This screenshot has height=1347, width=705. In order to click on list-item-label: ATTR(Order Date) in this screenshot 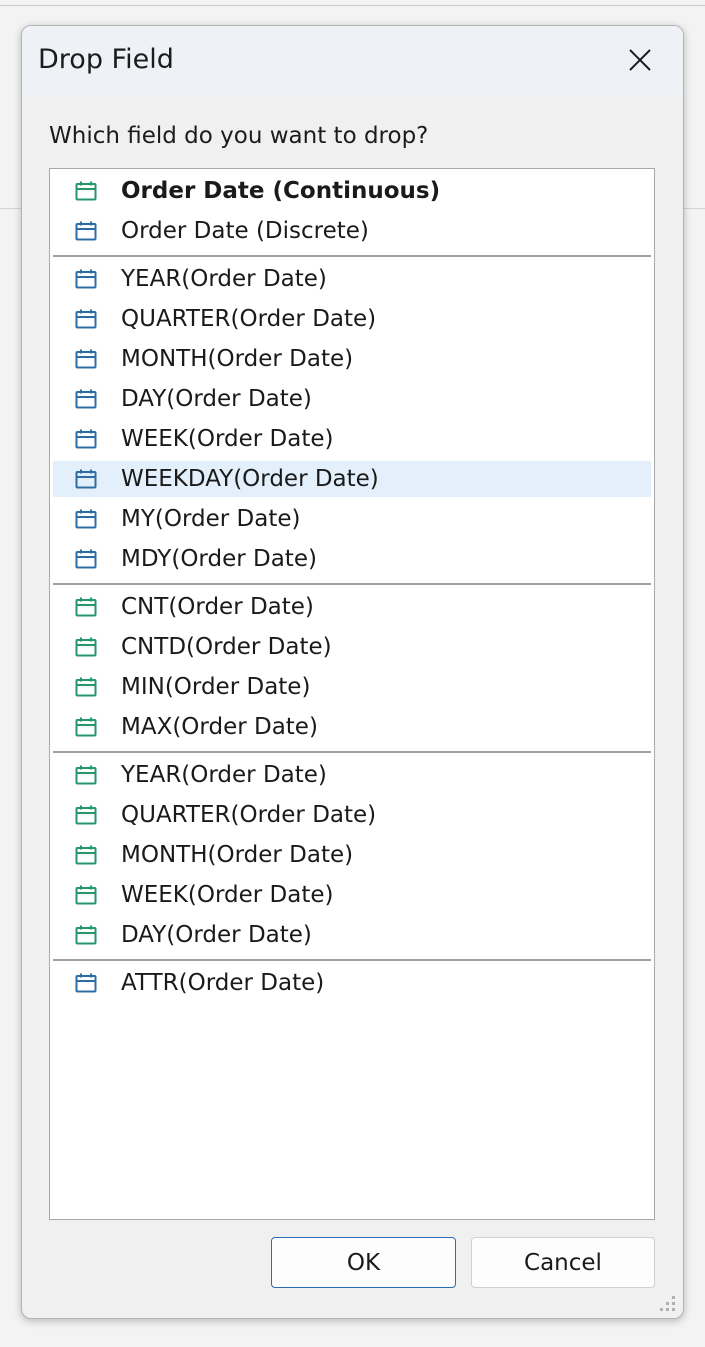, I will do `click(223, 983)`.